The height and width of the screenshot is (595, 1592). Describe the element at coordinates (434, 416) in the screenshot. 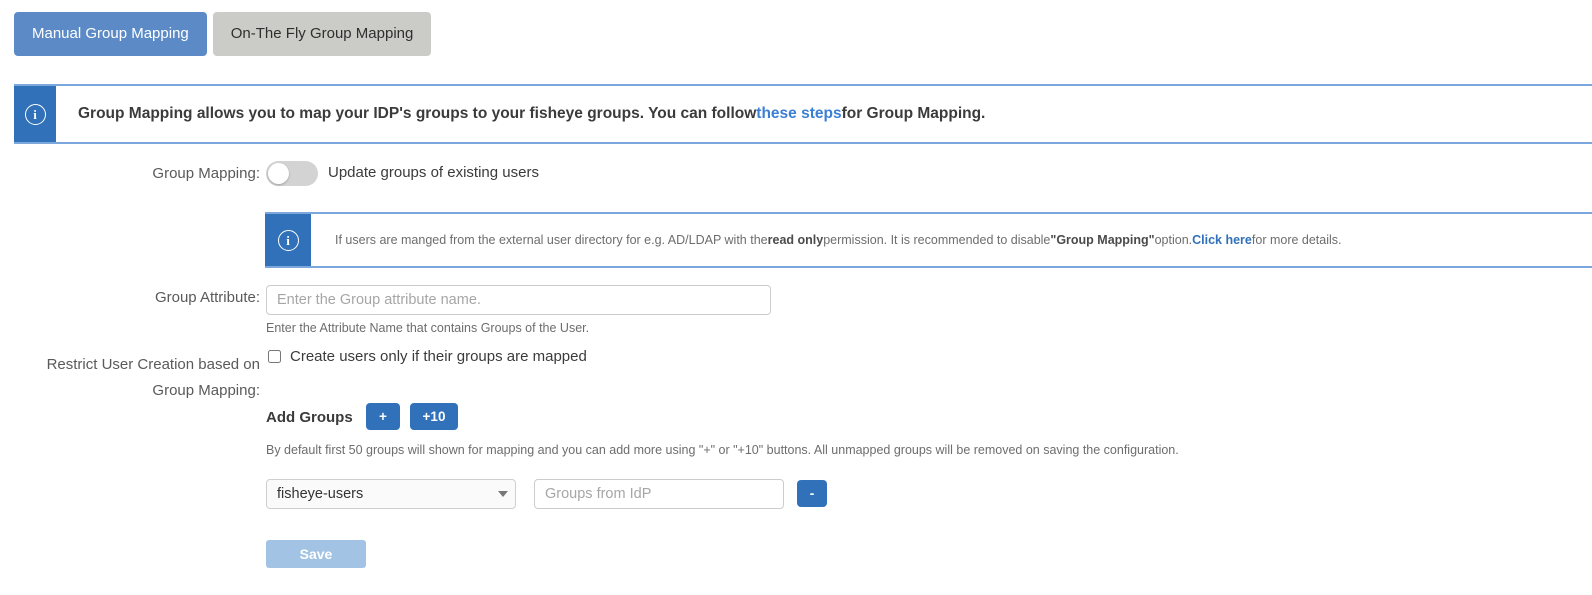

I see `add-ten-groups-button: +10` at that location.